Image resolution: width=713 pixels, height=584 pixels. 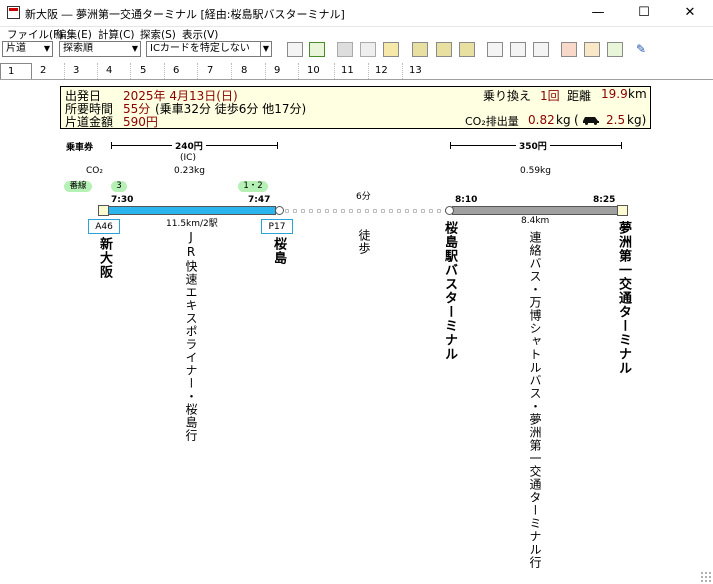 I want to click on tab-13: 13, so click(x=420, y=71).